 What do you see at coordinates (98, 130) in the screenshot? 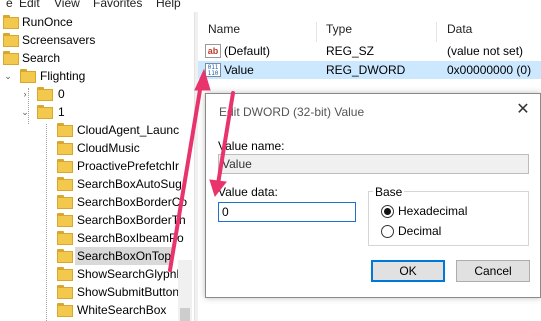
I see `tree-item-cloudagent: CloudAgent_Launc` at bounding box center [98, 130].